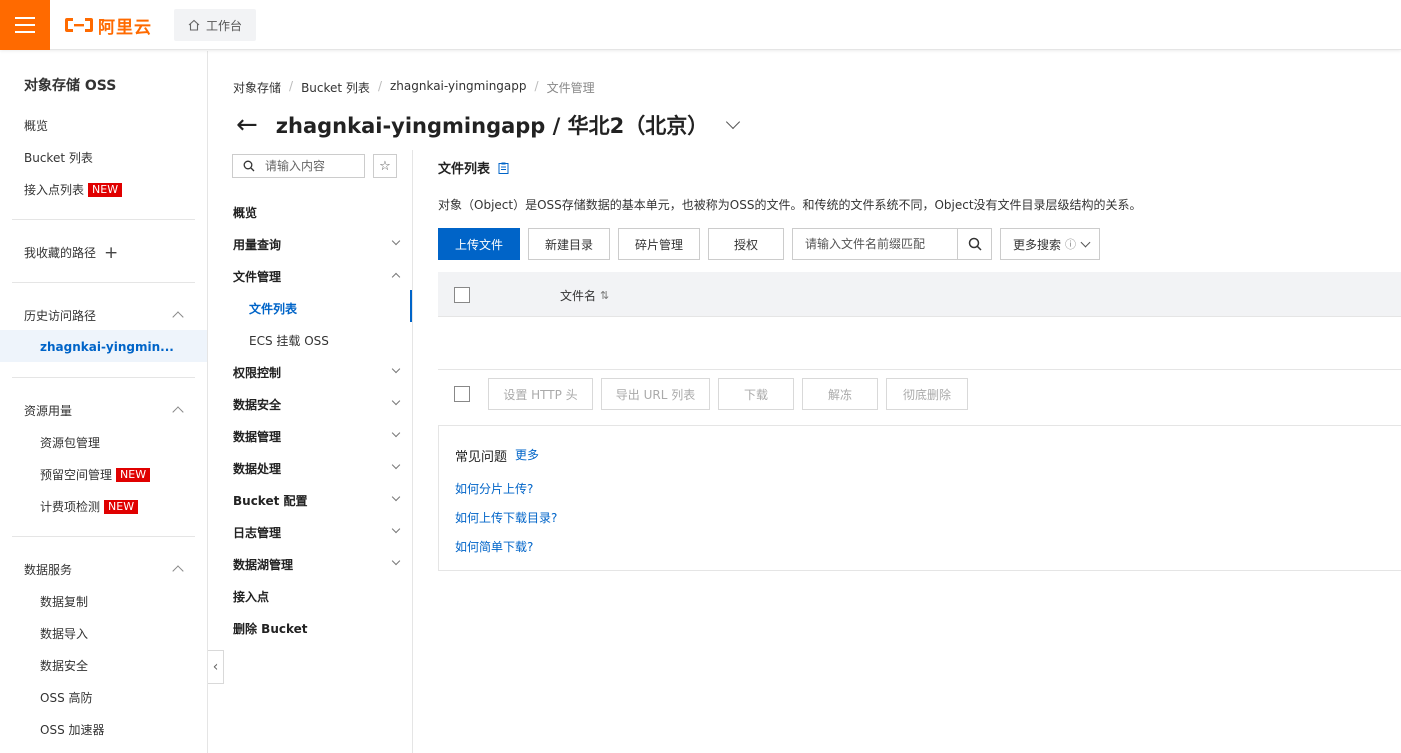 The image size is (1401, 753). I want to click on sidebar-group-data-services: 数据服务, so click(48, 569).